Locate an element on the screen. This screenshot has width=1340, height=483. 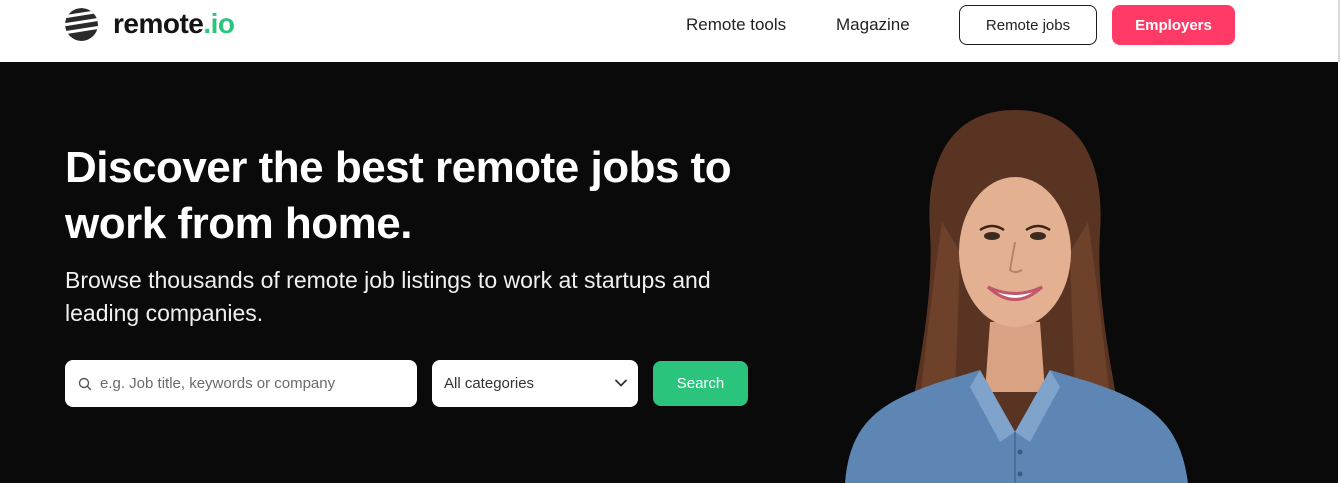
logo: remote.io is located at coordinates (150, 24).